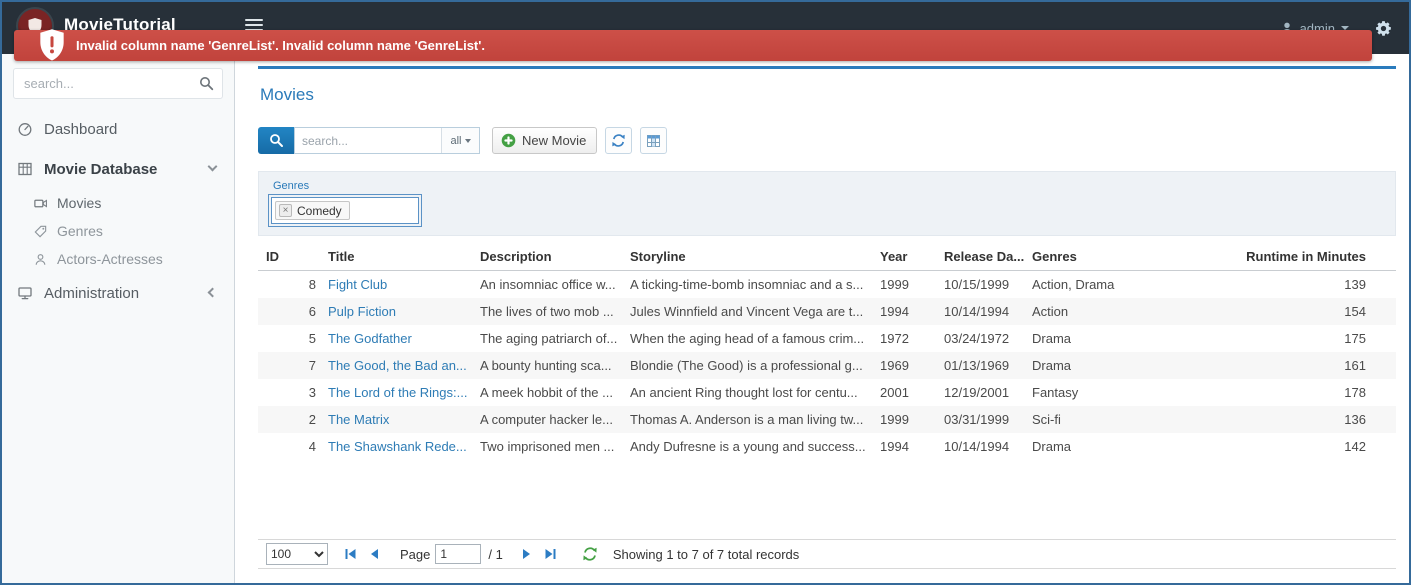  Describe the element at coordinates (118, 203) in the screenshot. I see `sidebar-item-movies: Movies` at that location.